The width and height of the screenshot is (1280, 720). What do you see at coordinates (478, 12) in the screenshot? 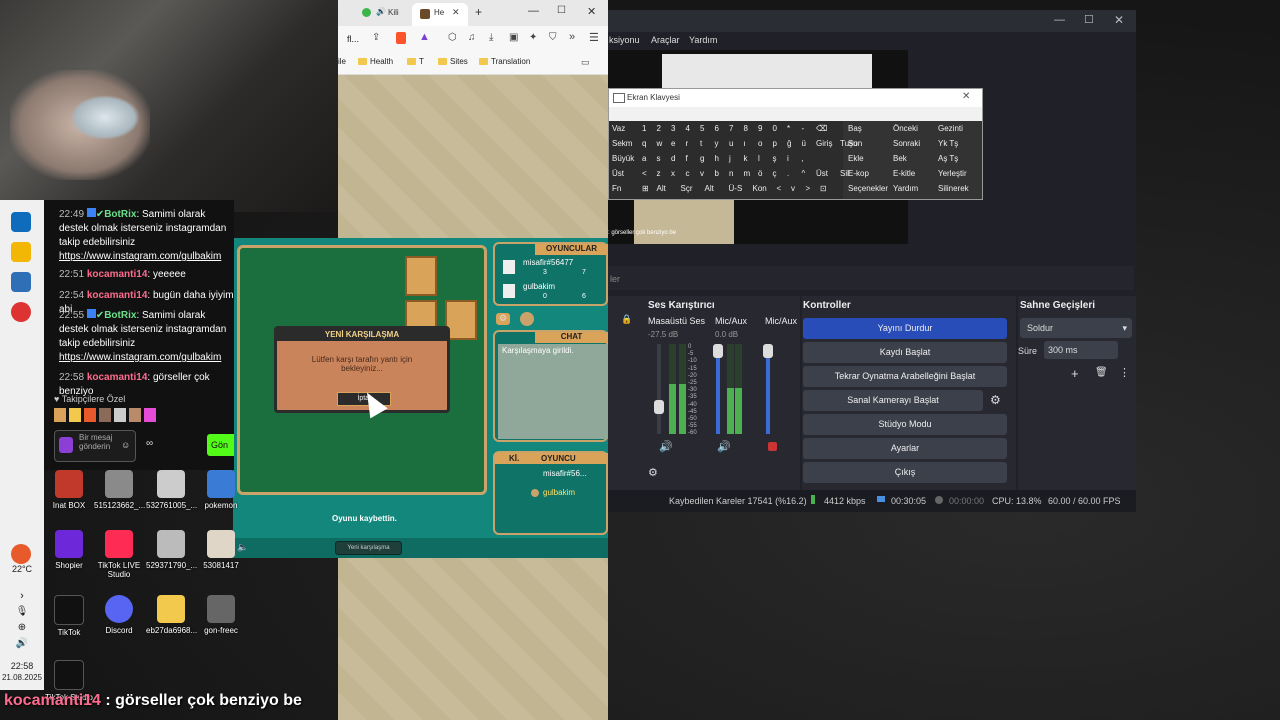
I see `new-tab-icon: +` at bounding box center [478, 12].